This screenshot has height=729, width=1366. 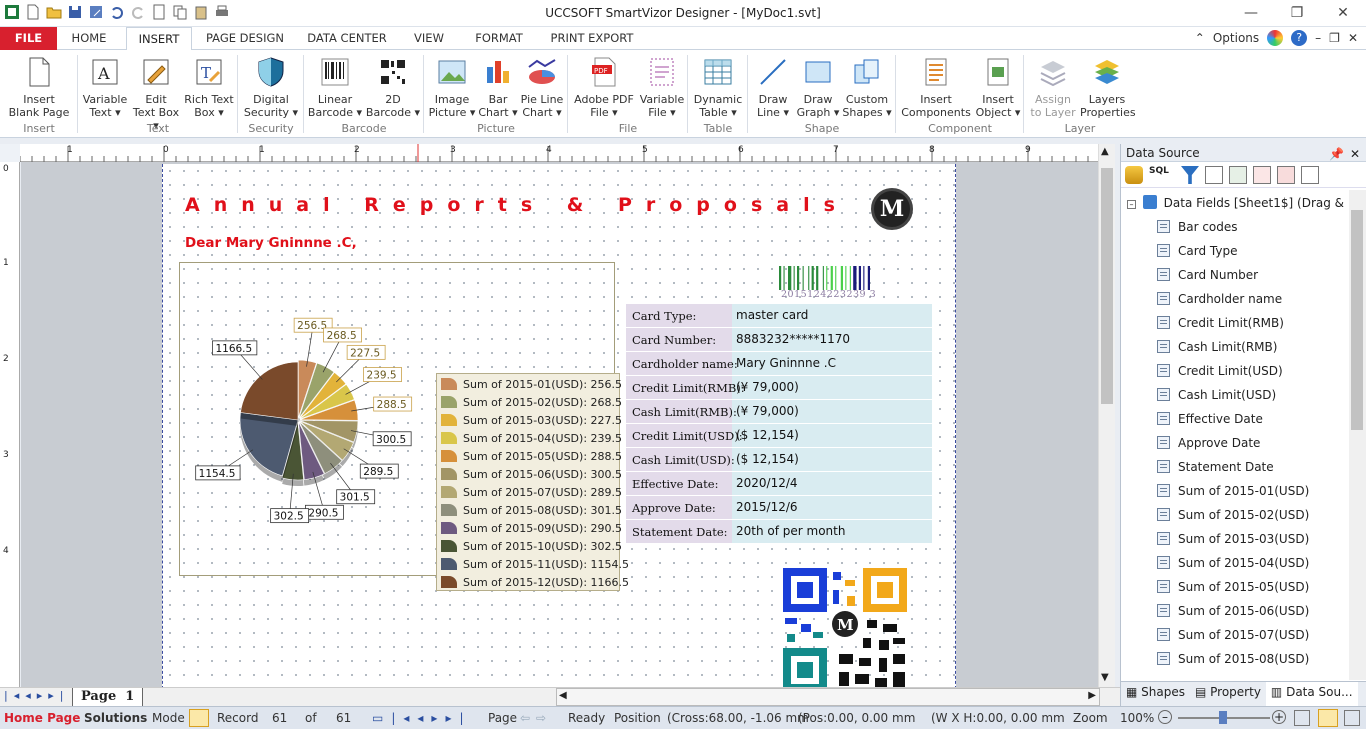 I want to click on data-field-item: Card Type, so click(x=1197, y=251).